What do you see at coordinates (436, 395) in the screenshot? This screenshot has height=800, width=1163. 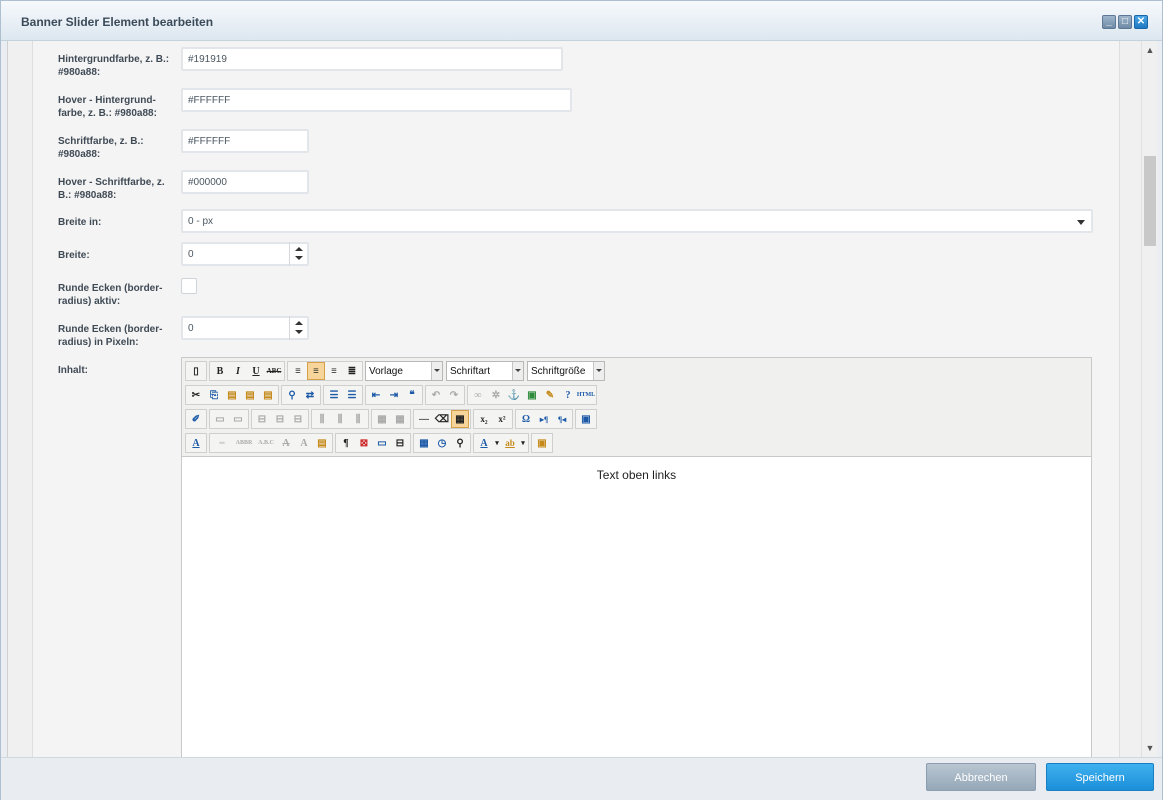 I see `undo-icon: ↶` at bounding box center [436, 395].